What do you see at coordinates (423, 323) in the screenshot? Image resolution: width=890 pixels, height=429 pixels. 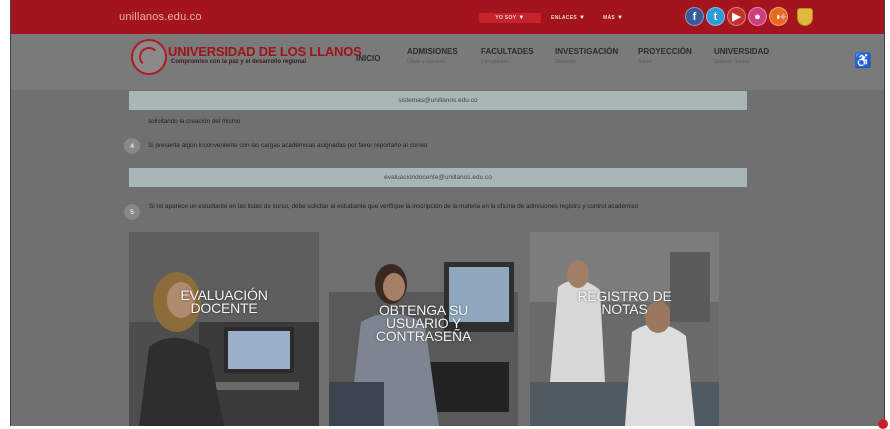 I see `card-title: OBTENGA SU USUARIO Y CONTRASEÑA` at bounding box center [423, 323].